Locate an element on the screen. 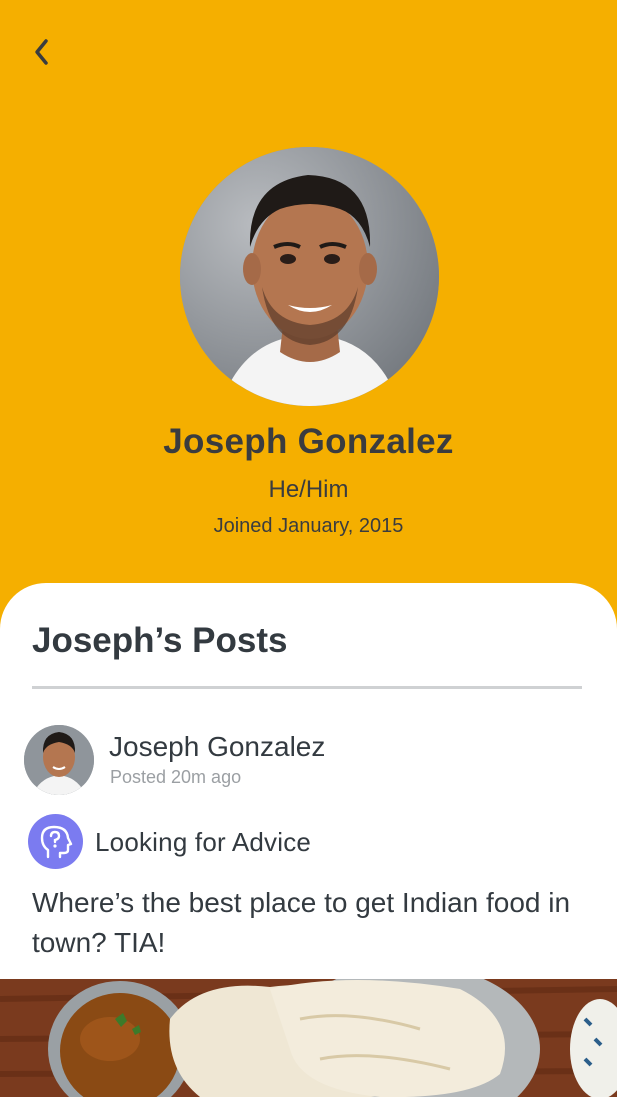  post-author-avatar is located at coordinates (59, 760).